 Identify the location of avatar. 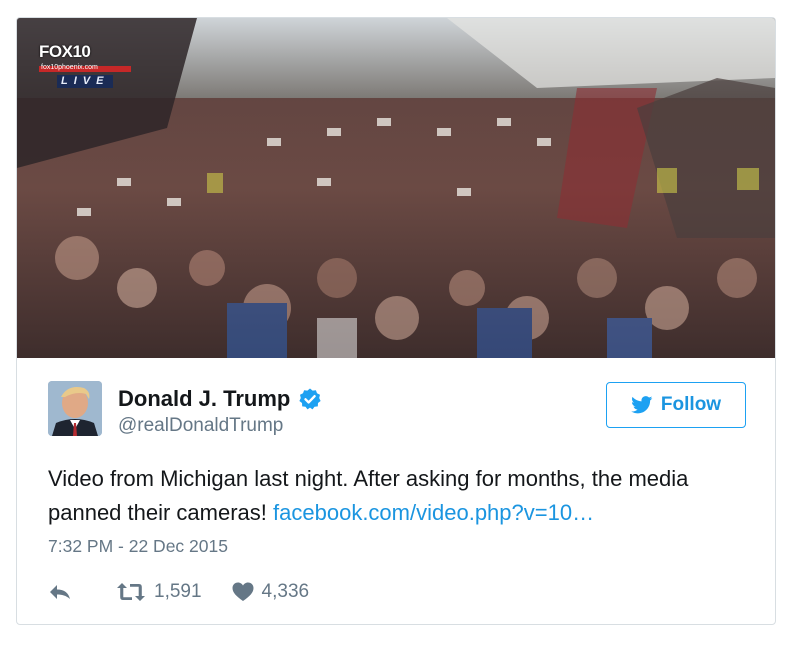
(75, 408).